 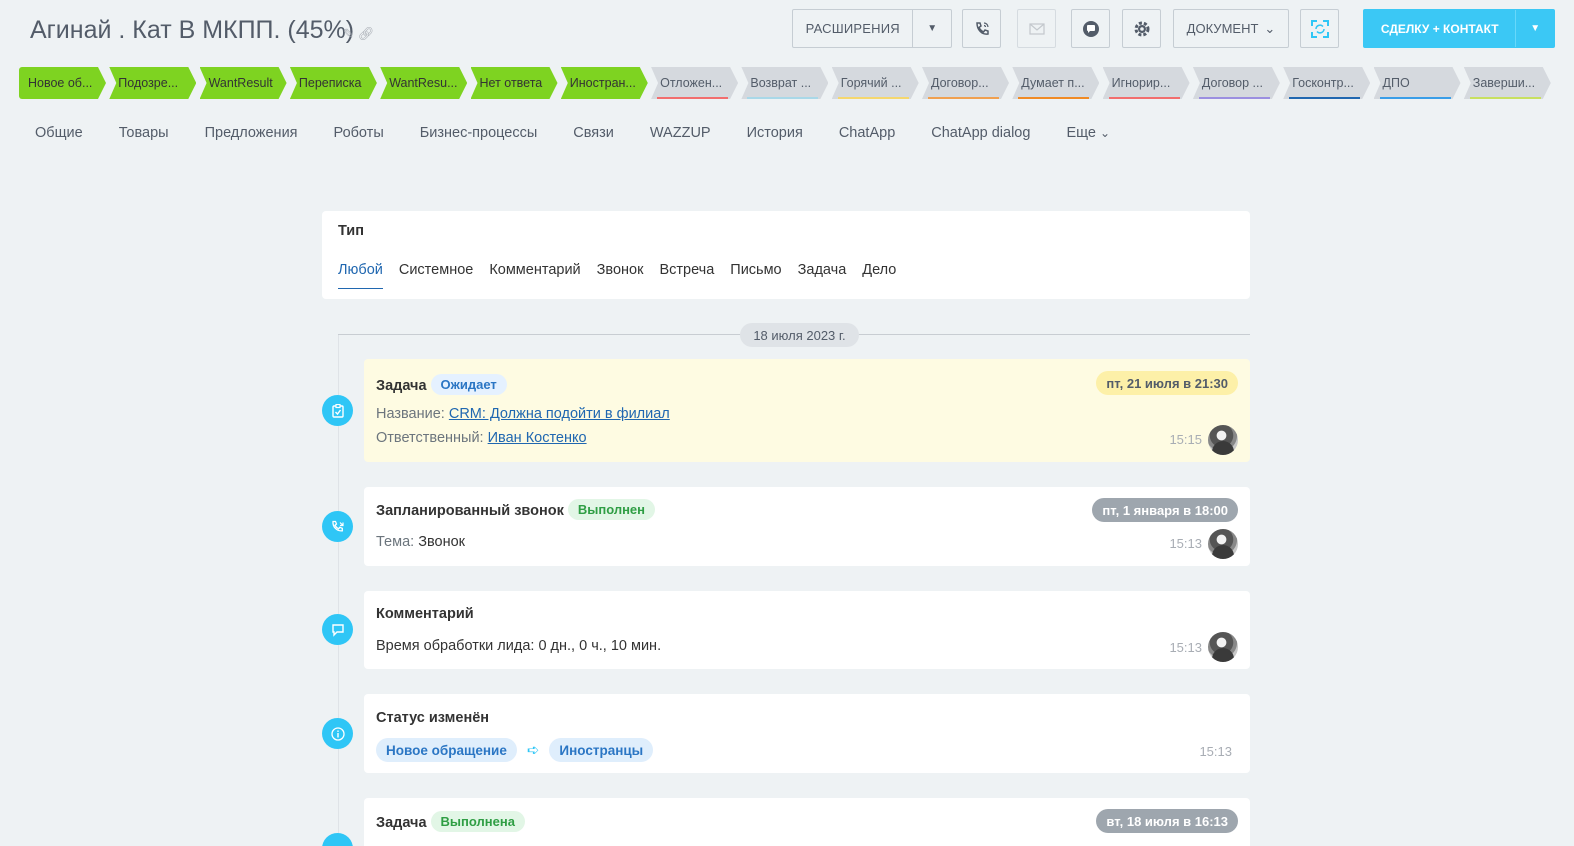 What do you see at coordinates (807, 822) in the screenshot?
I see `timeline-card-task-done: Задача Выполнена вт, 18 июля в 16:13` at bounding box center [807, 822].